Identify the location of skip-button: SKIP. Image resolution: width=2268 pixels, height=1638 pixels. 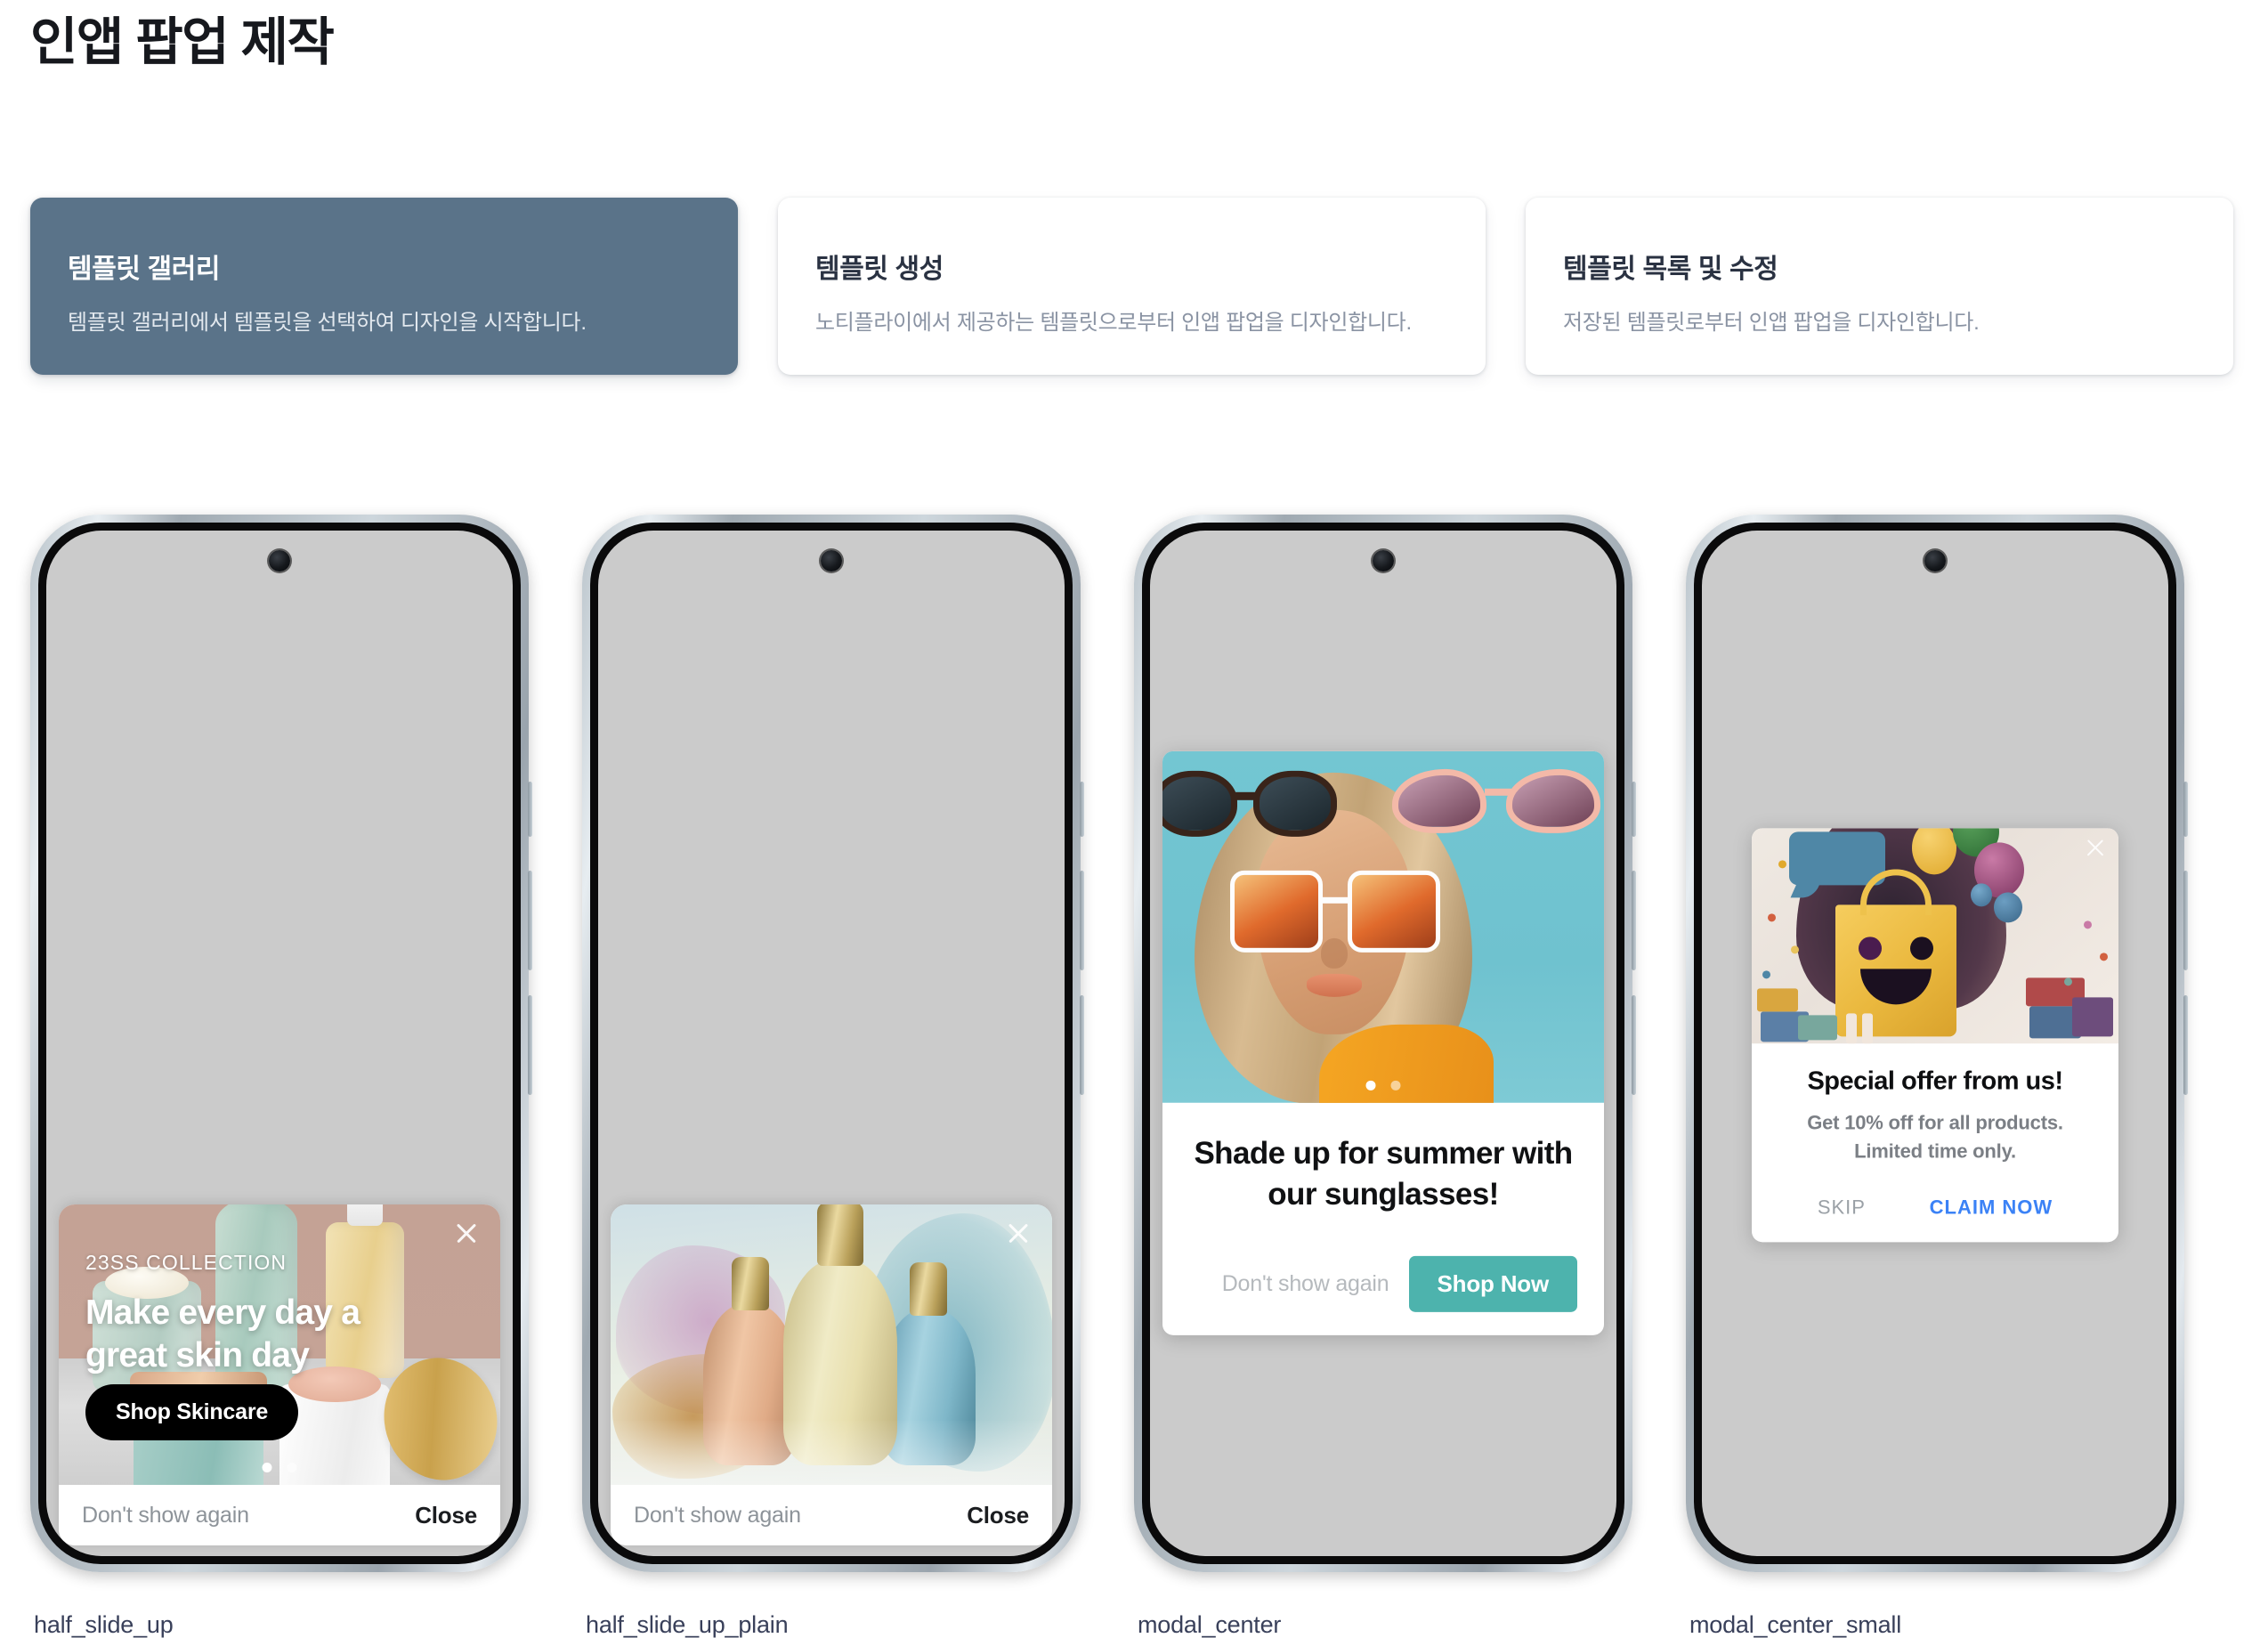
(1842, 1207).